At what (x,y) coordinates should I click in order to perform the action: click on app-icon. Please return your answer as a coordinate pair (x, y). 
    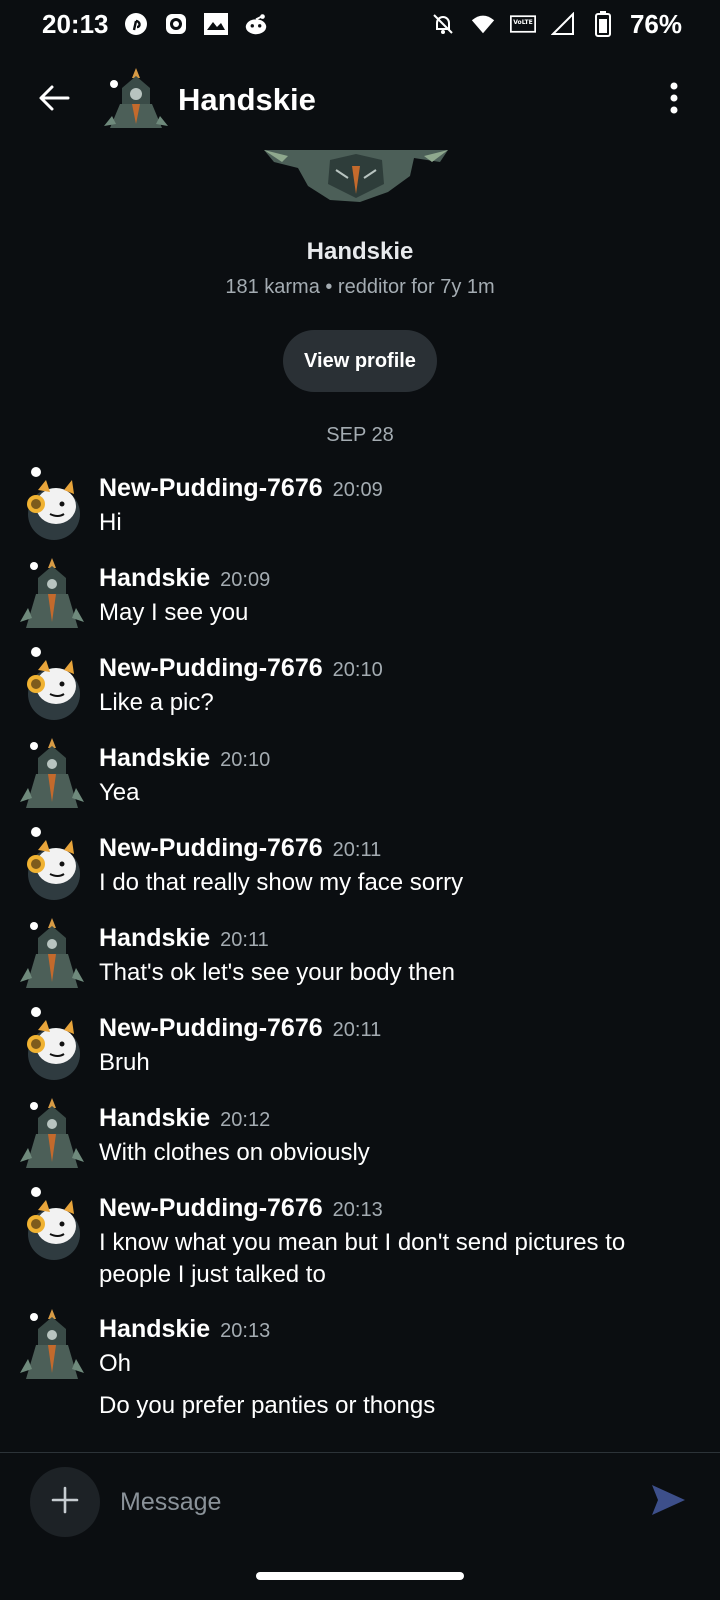
    Looking at the image, I should click on (176, 24).